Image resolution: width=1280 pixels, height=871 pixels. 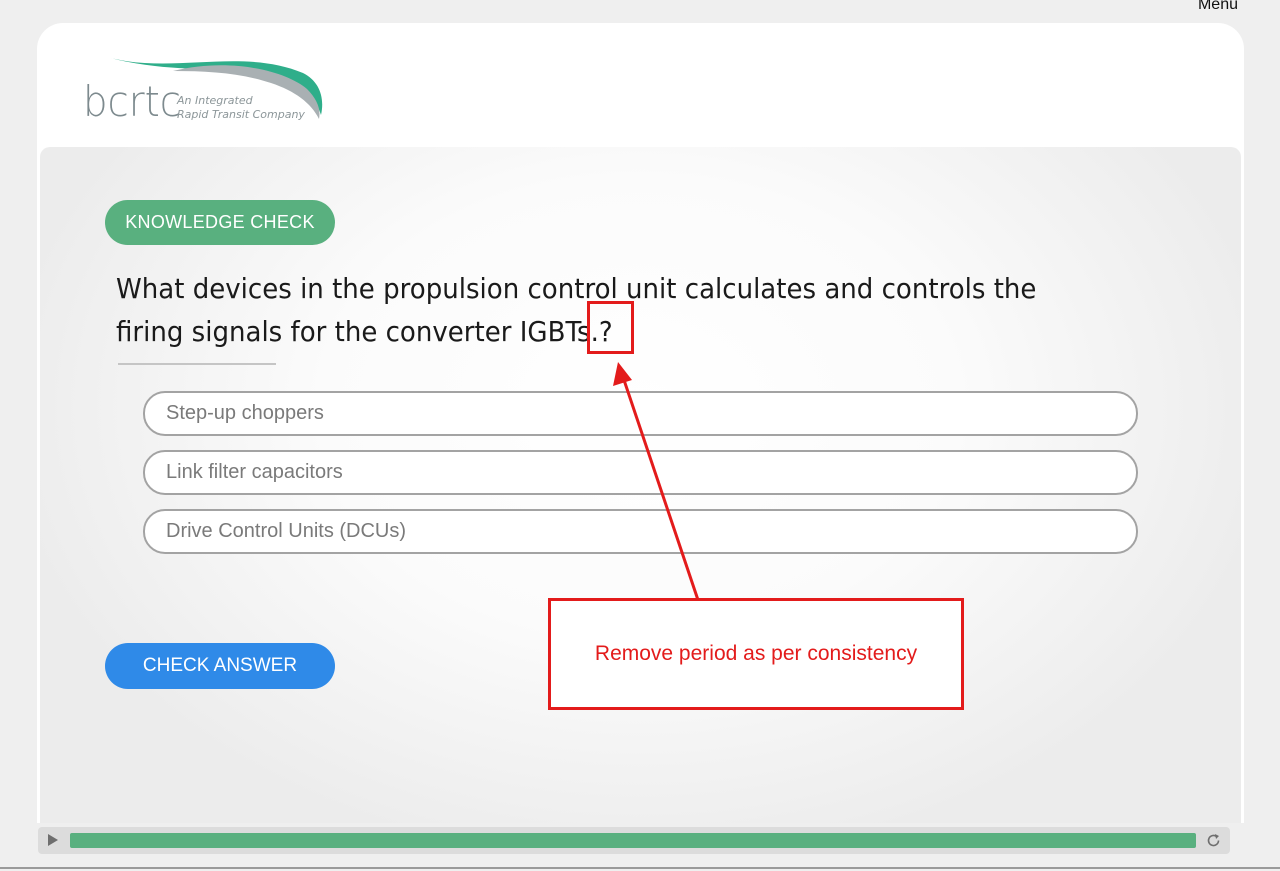 I want to click on play-icon, so click(x=53, y=840).